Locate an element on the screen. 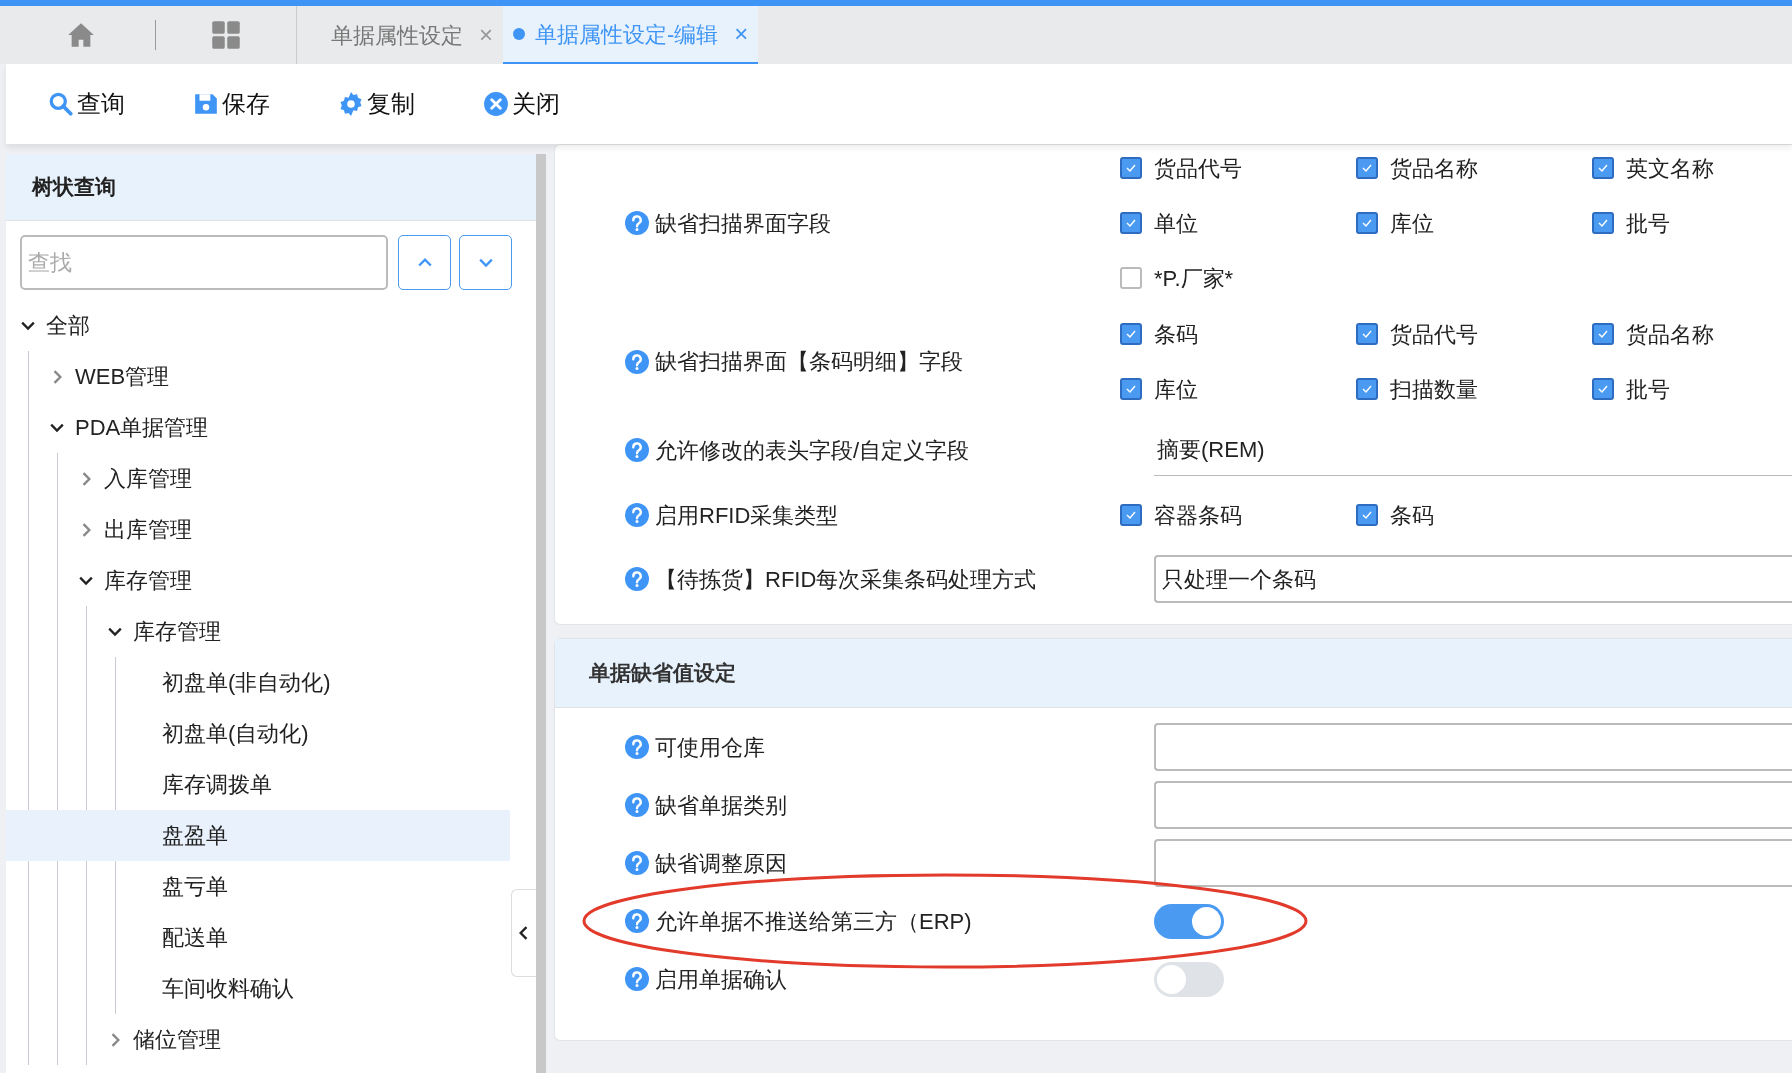 This screenshot has width=1792, height=1073. checkbox-label: 英文名称 is located at coordinates (1670, 168).